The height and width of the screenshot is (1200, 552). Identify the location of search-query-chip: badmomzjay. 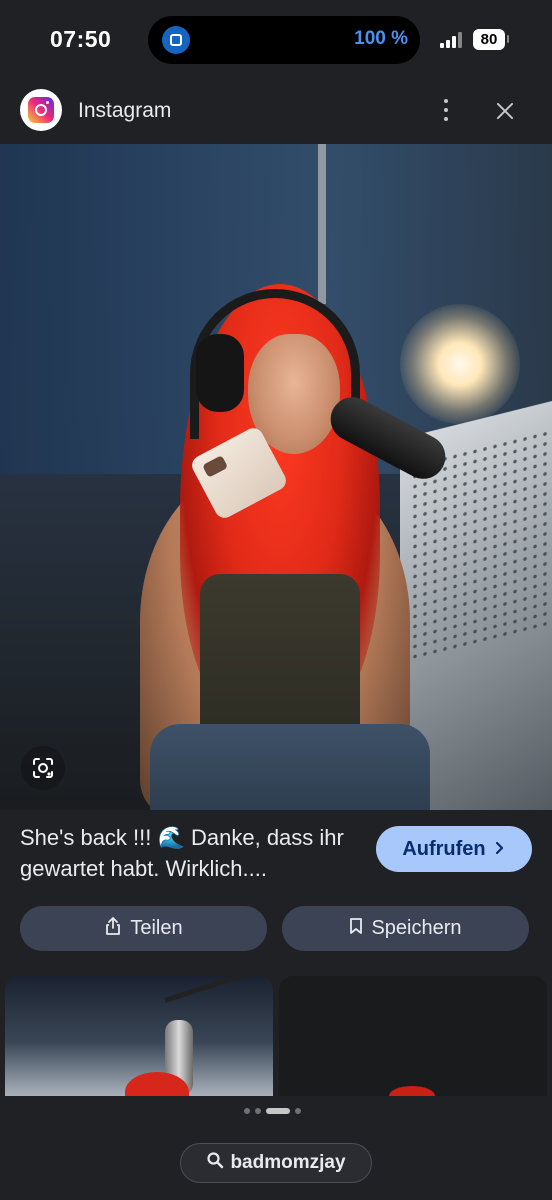
(276, 1163).